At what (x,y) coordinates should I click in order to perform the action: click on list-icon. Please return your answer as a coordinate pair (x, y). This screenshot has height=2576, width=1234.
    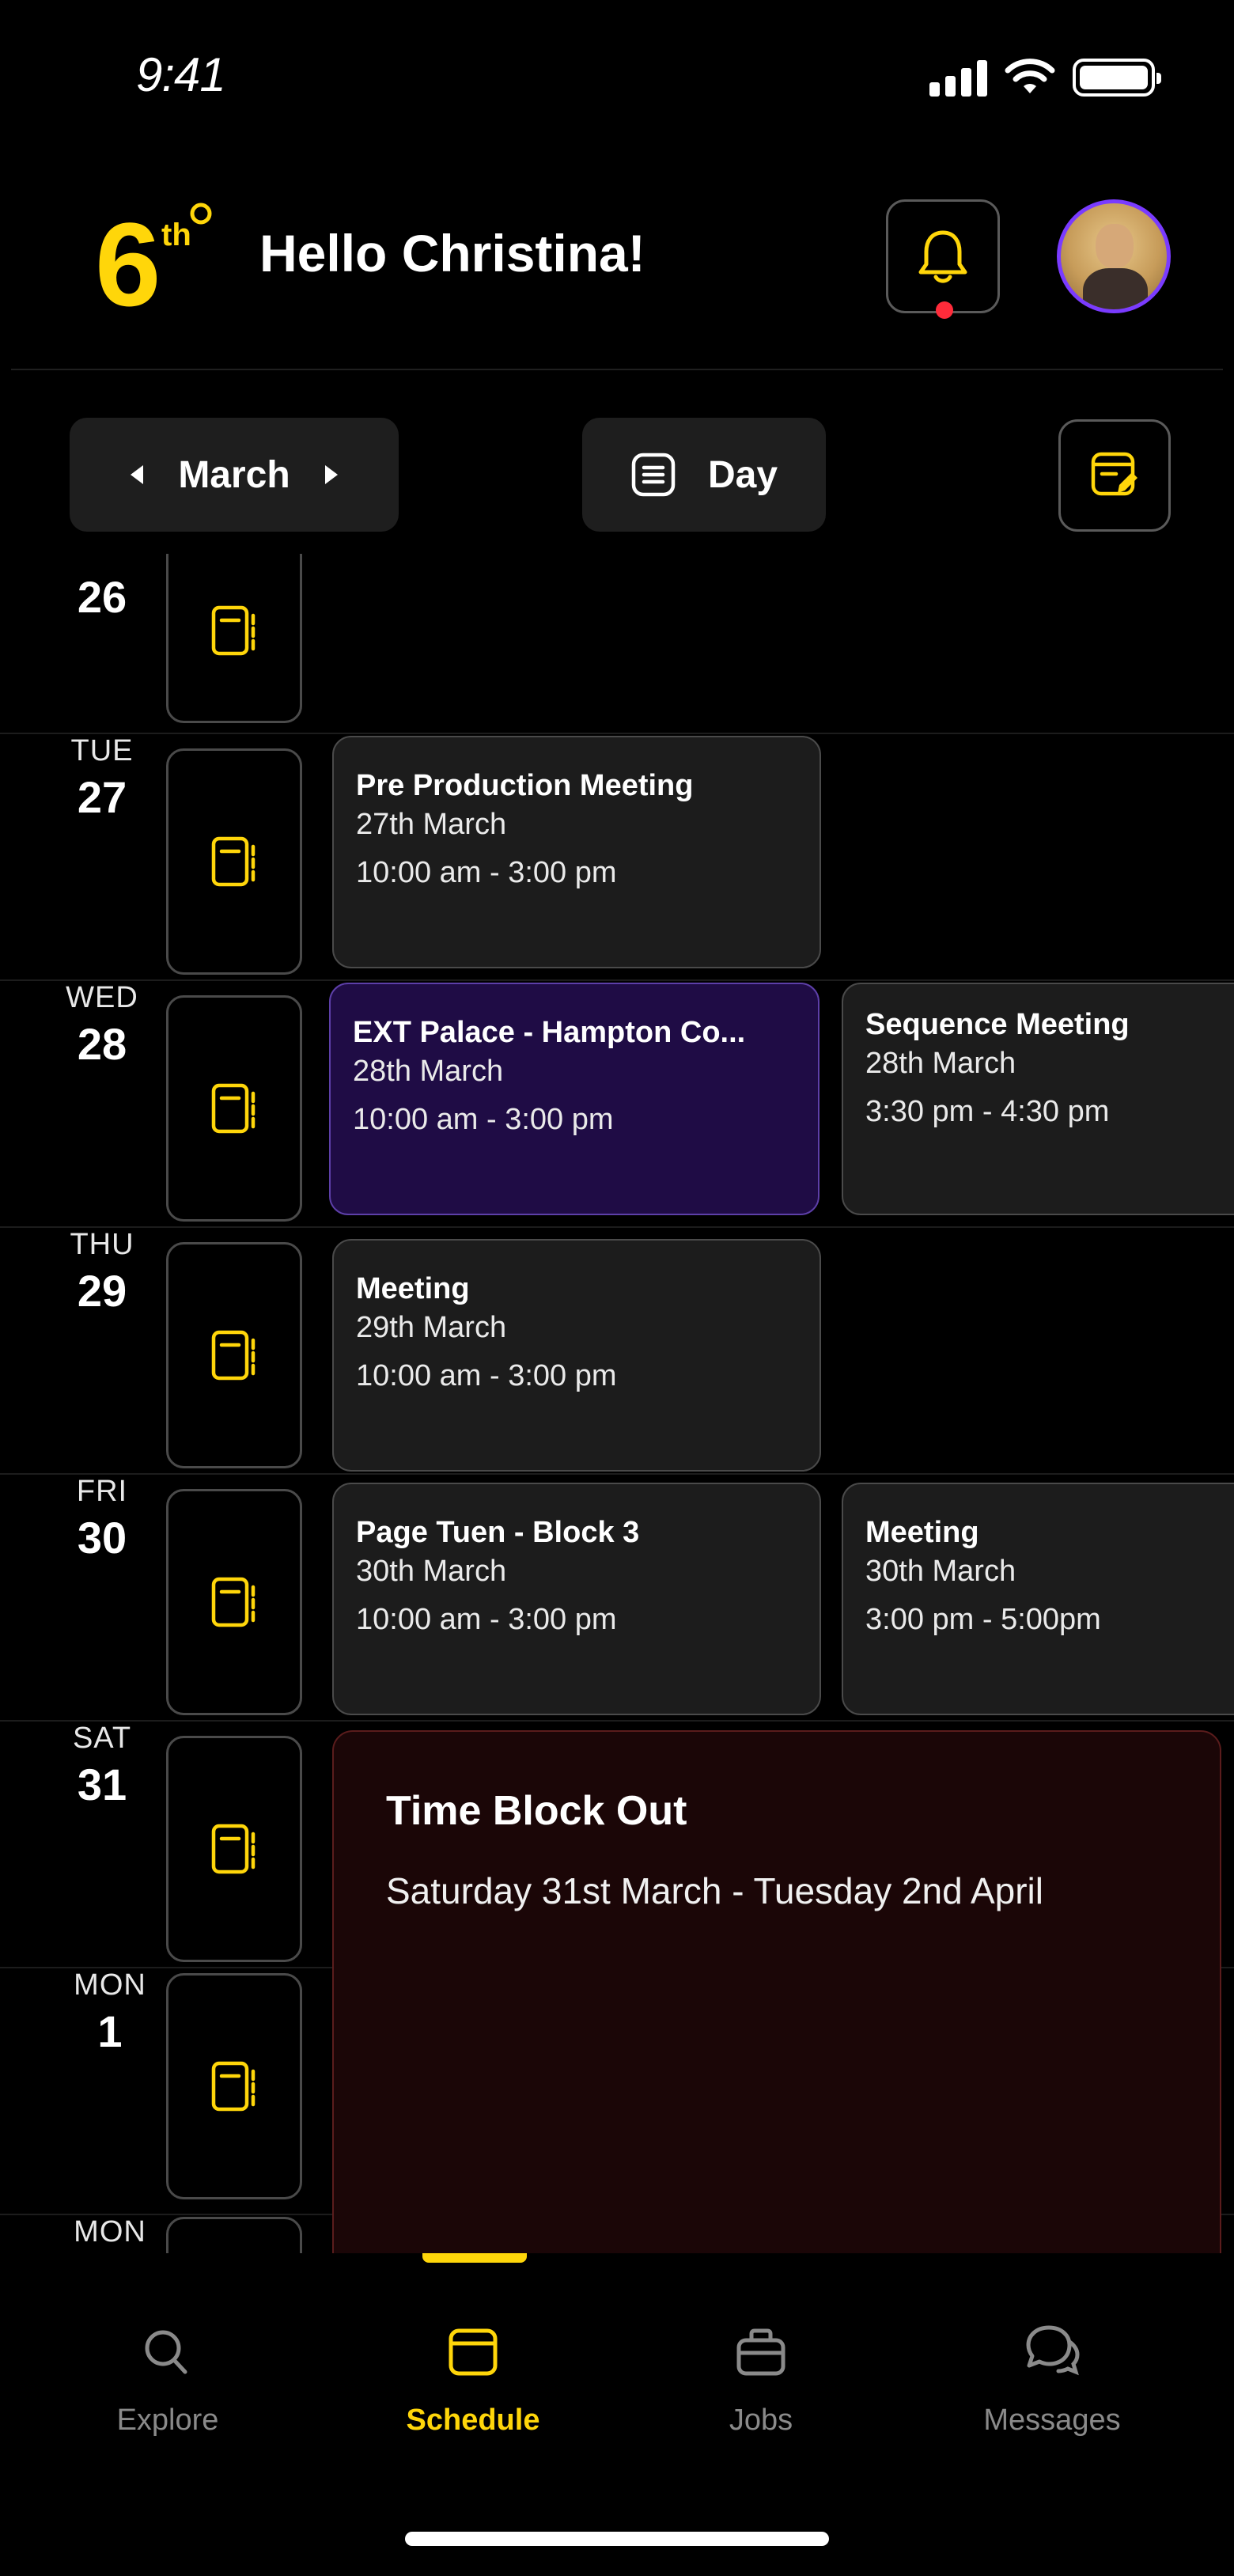
    Looking at the image, I should click on (653, 475).